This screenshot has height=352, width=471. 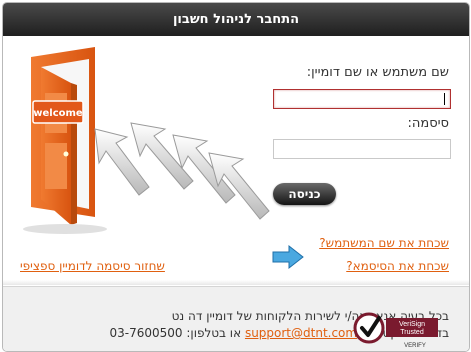 What do you see at coordinates (398, 328) in the screenshot?
I see `verisign-badge: VeriSign Trusted VERIFY` at bounding box center [398, 328].